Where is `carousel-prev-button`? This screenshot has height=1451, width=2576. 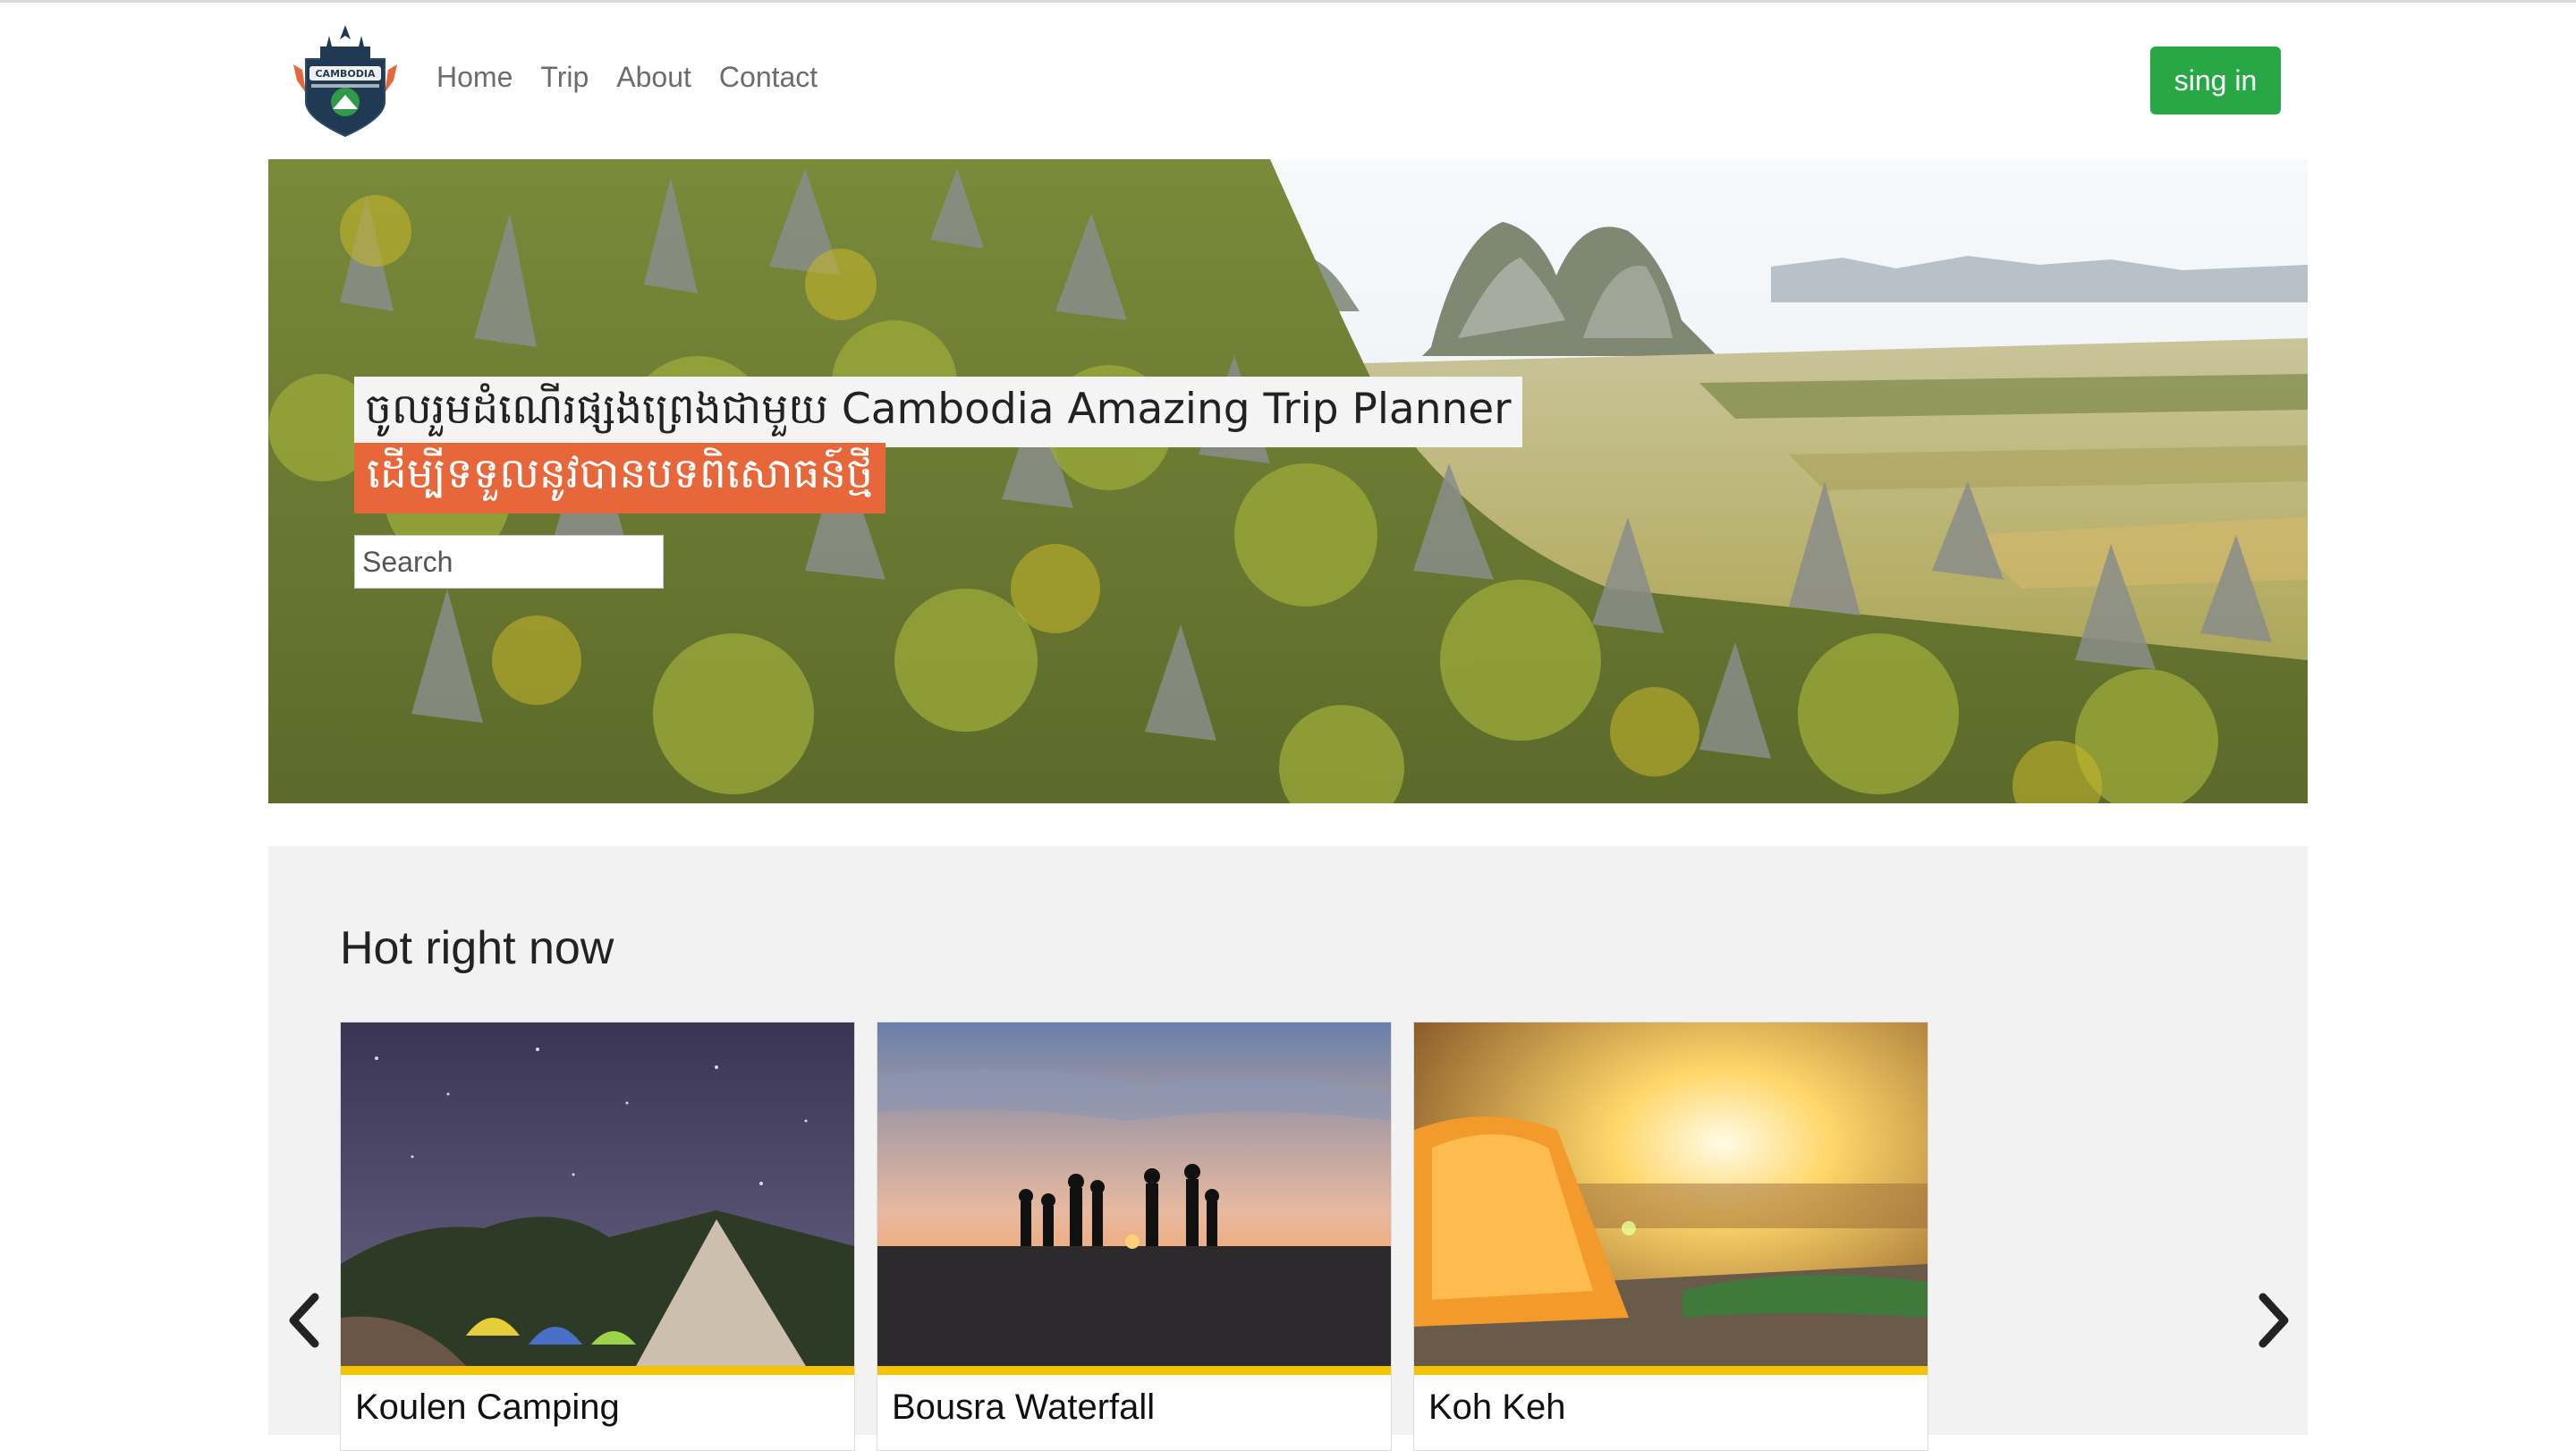
carousel-prev-button is located at coordinates (305, 1320).